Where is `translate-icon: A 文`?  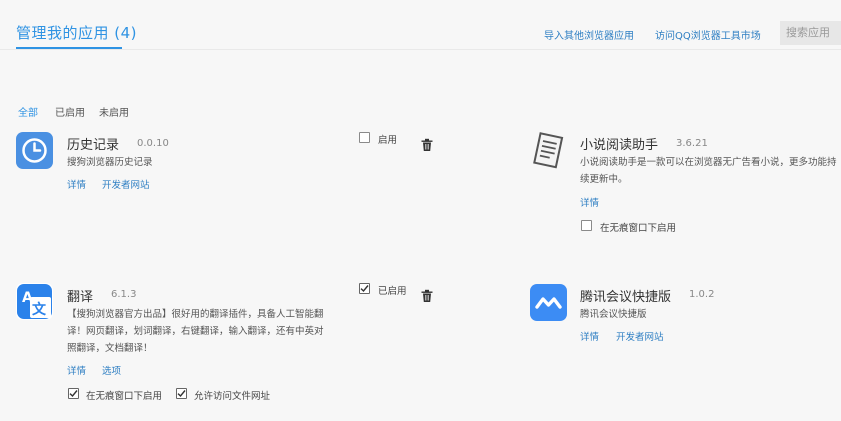 translate-icon: A 文 is located at coordinates (34, 301).